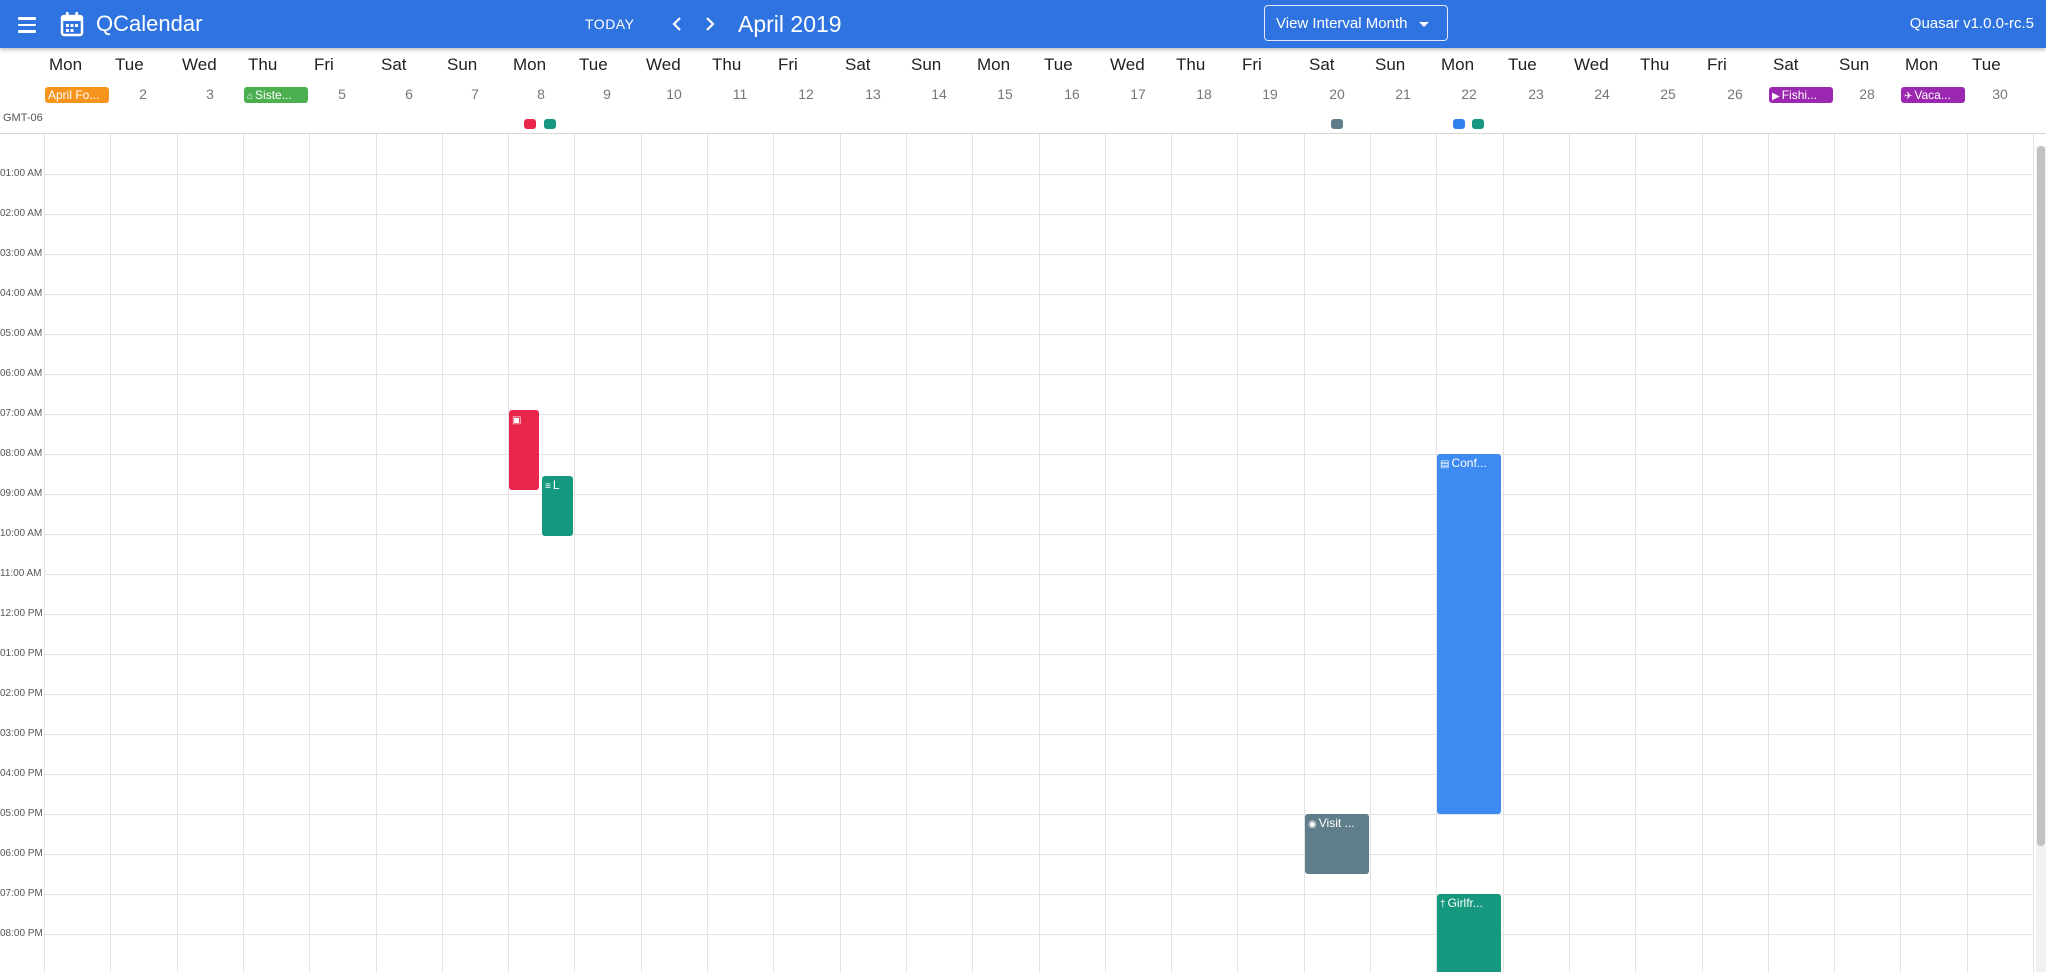 This screenshot has width=2046, height=972. I want to click on day-number: 20, so click(1337, 94).